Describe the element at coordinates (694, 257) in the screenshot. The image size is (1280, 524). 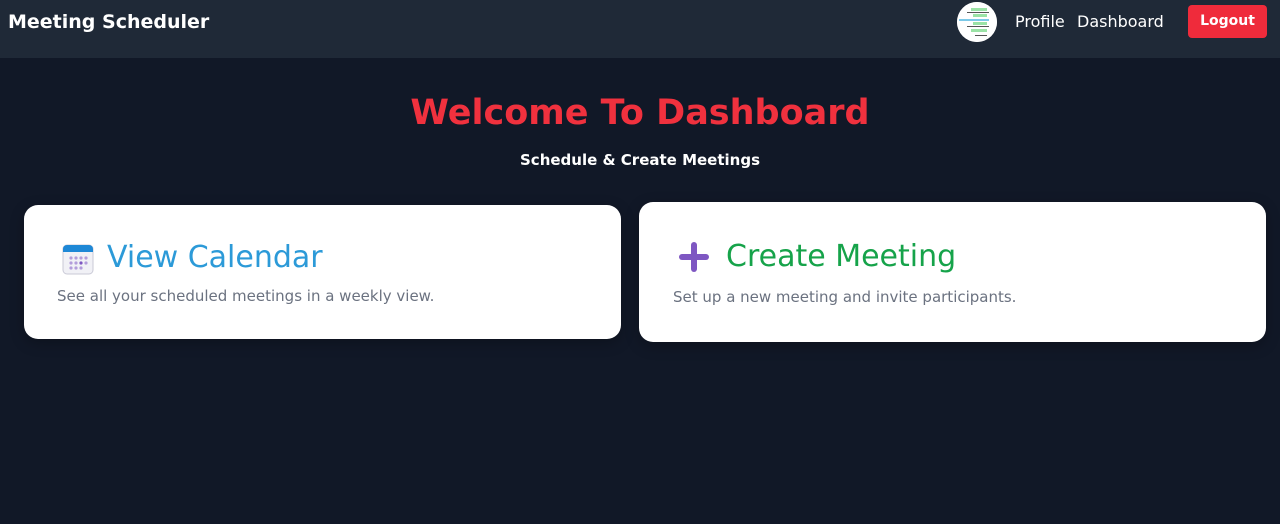
I see `plus-icon` at that location.